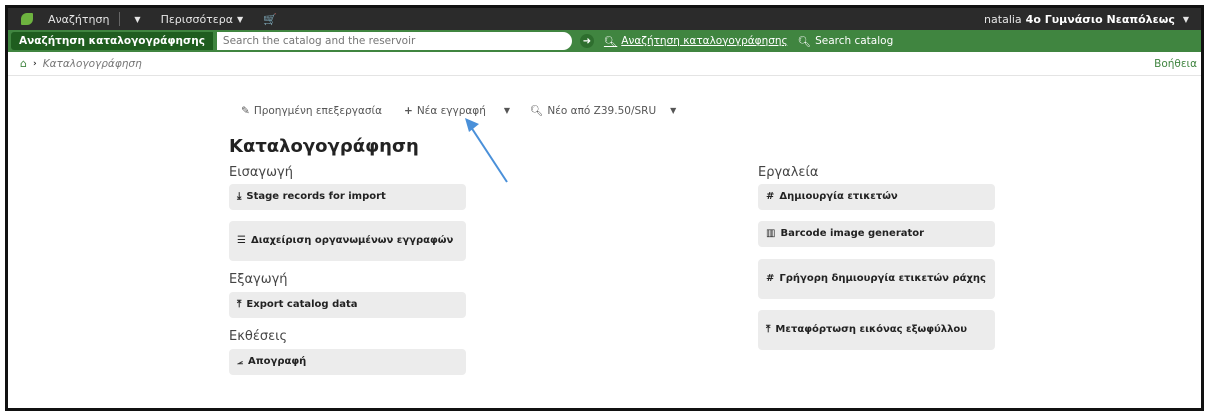  Describe the element at coordinates (771, 233) in the screenshot. I see `barcode-icon: ▥` at that location.